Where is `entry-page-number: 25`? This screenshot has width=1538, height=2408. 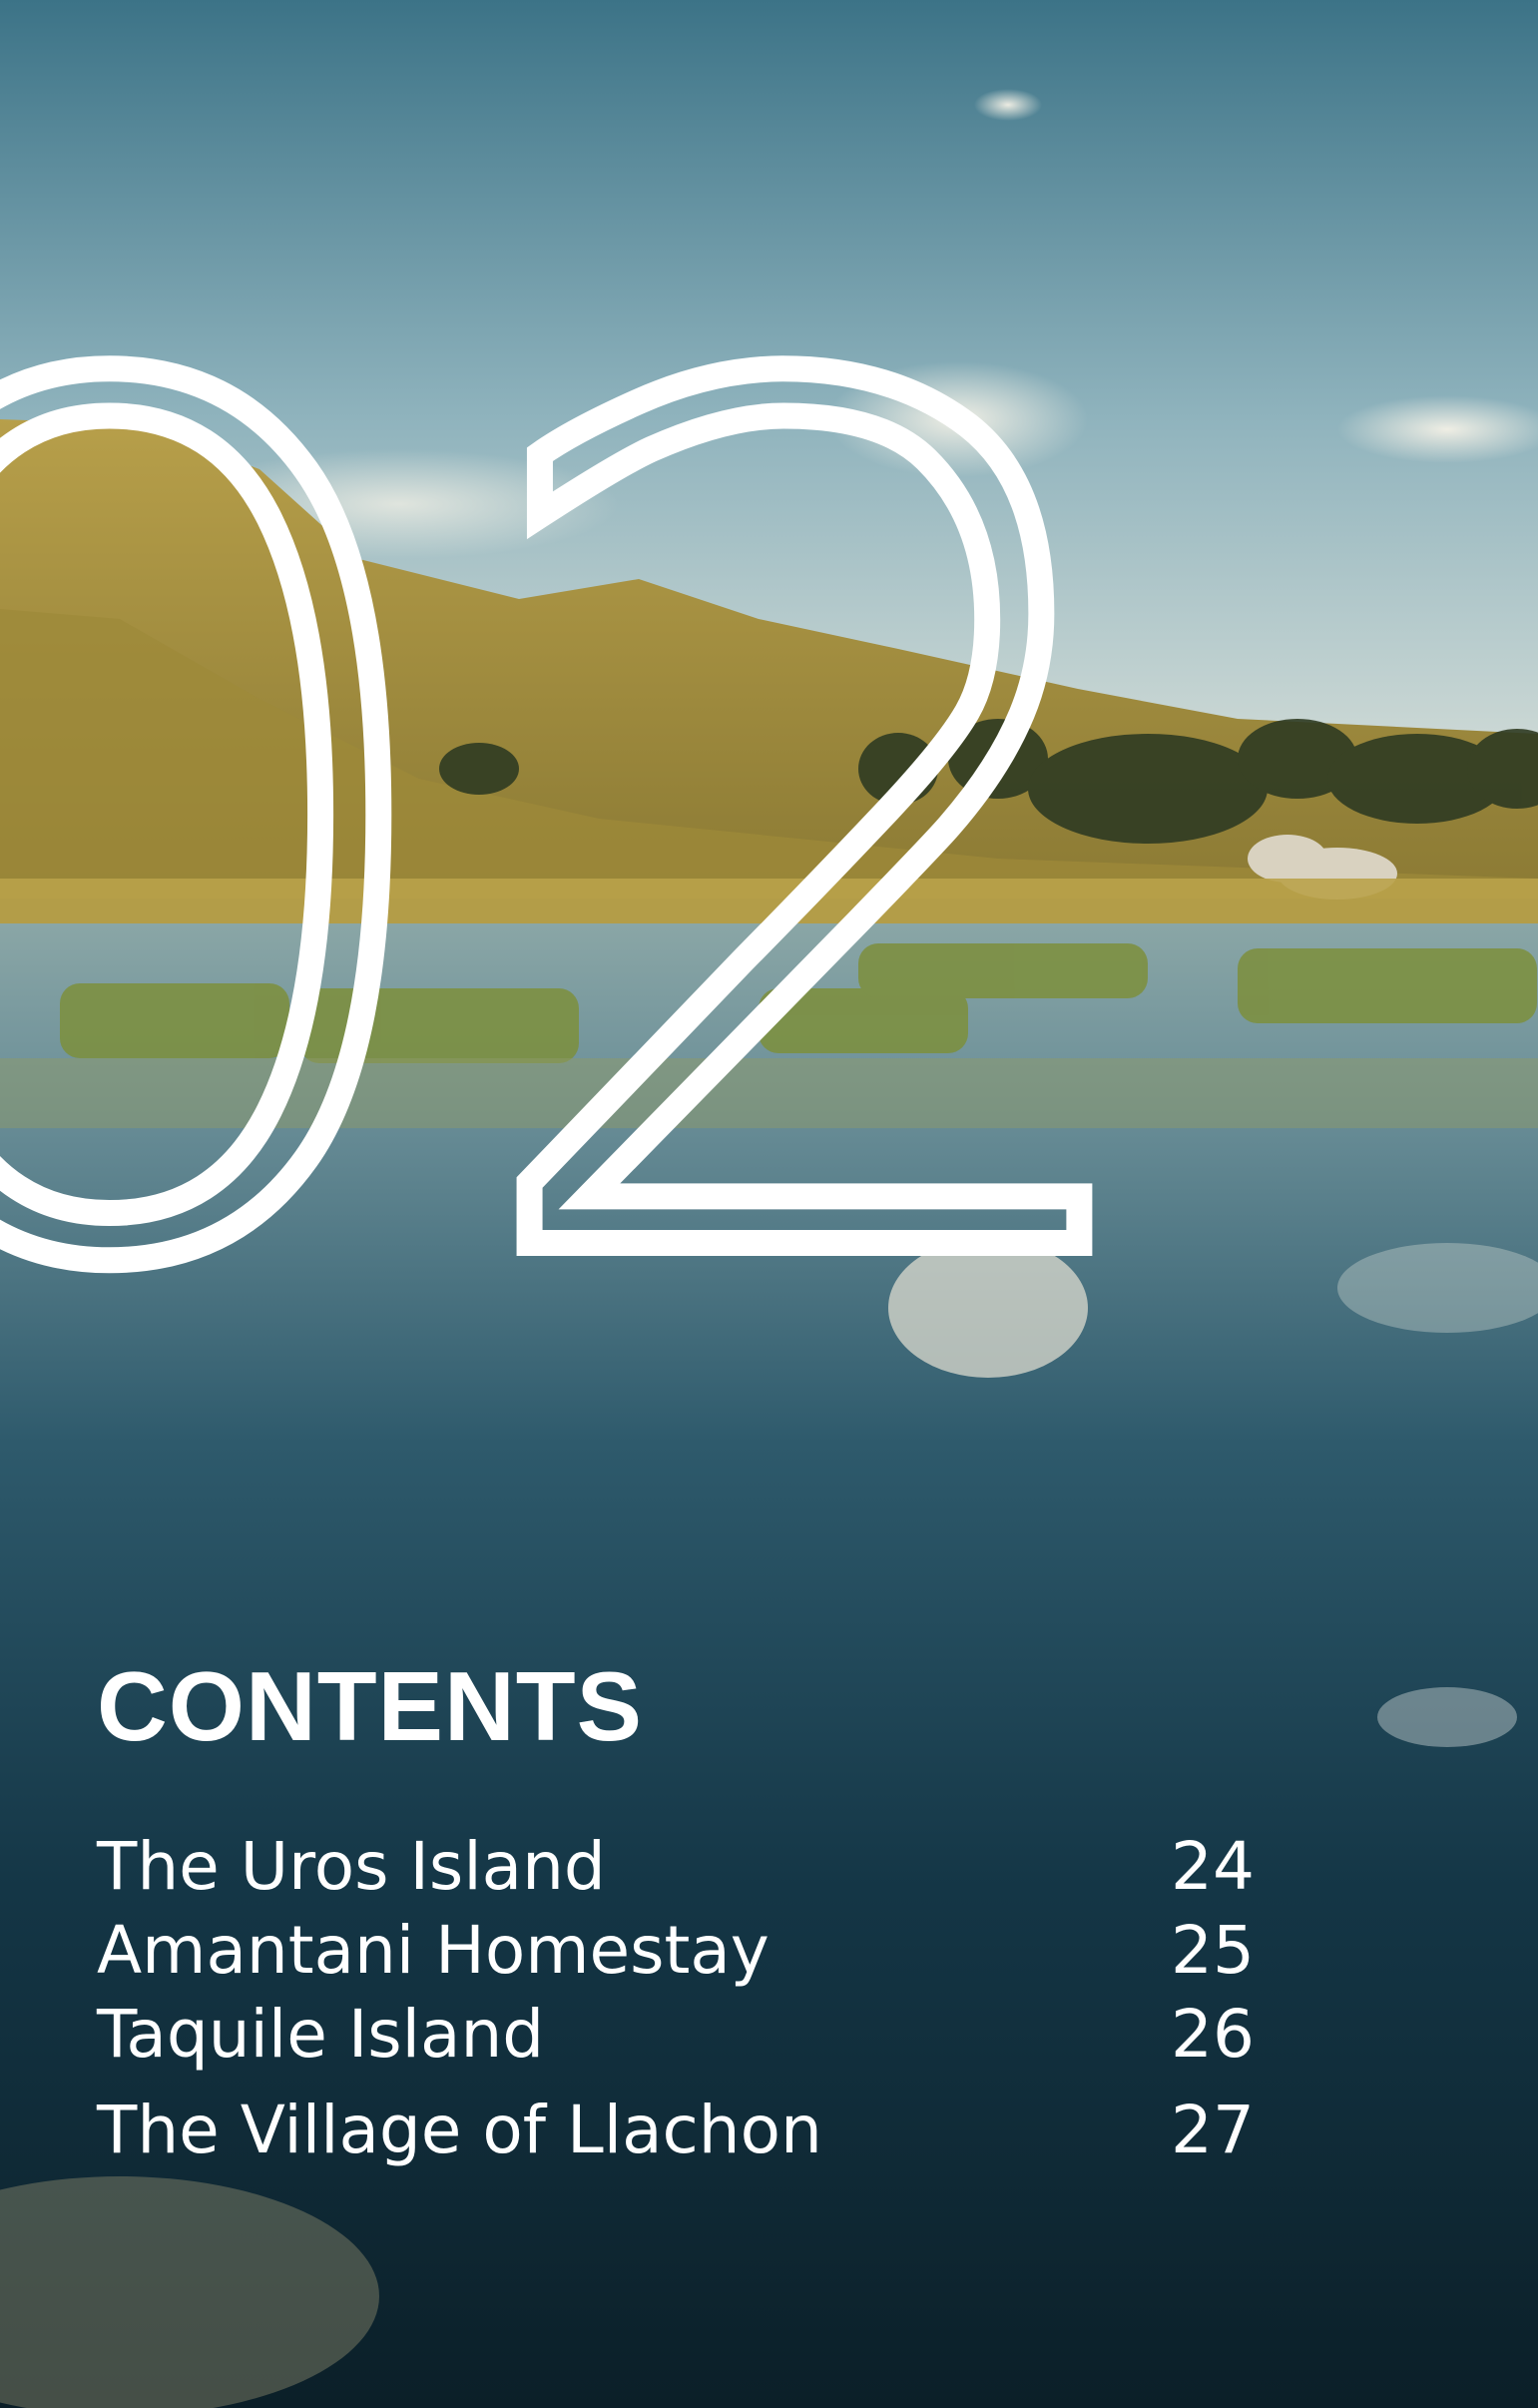
entry-page-number: 25 is located at coordinates (1213, 1951).